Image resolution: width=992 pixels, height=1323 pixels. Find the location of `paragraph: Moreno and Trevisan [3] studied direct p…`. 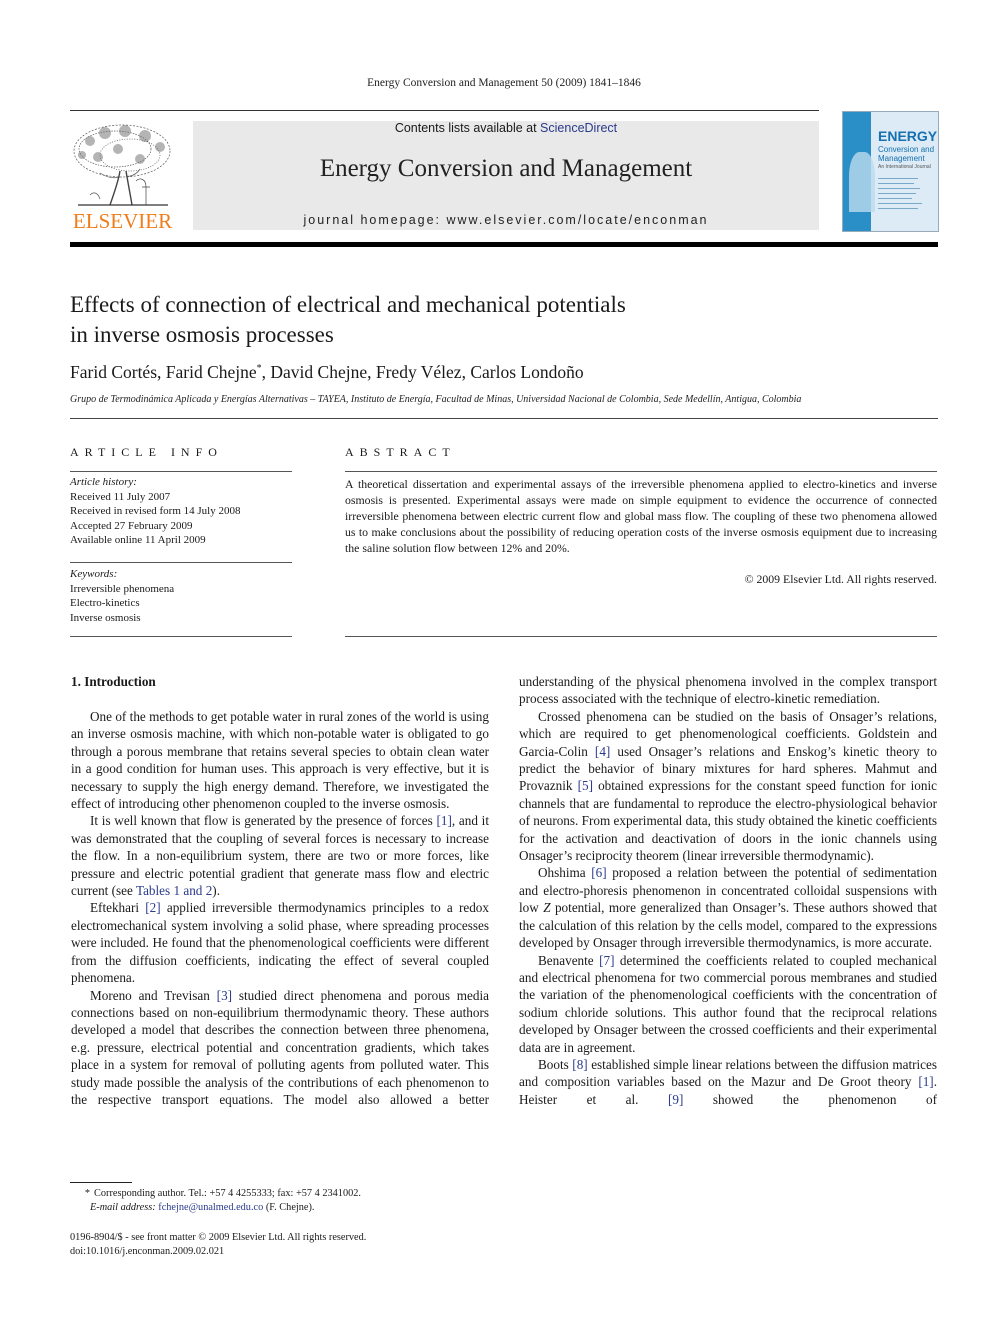

paragraph: Moreno and Trevisan [3] studied direct p… is located at coordinates (280, 1048).